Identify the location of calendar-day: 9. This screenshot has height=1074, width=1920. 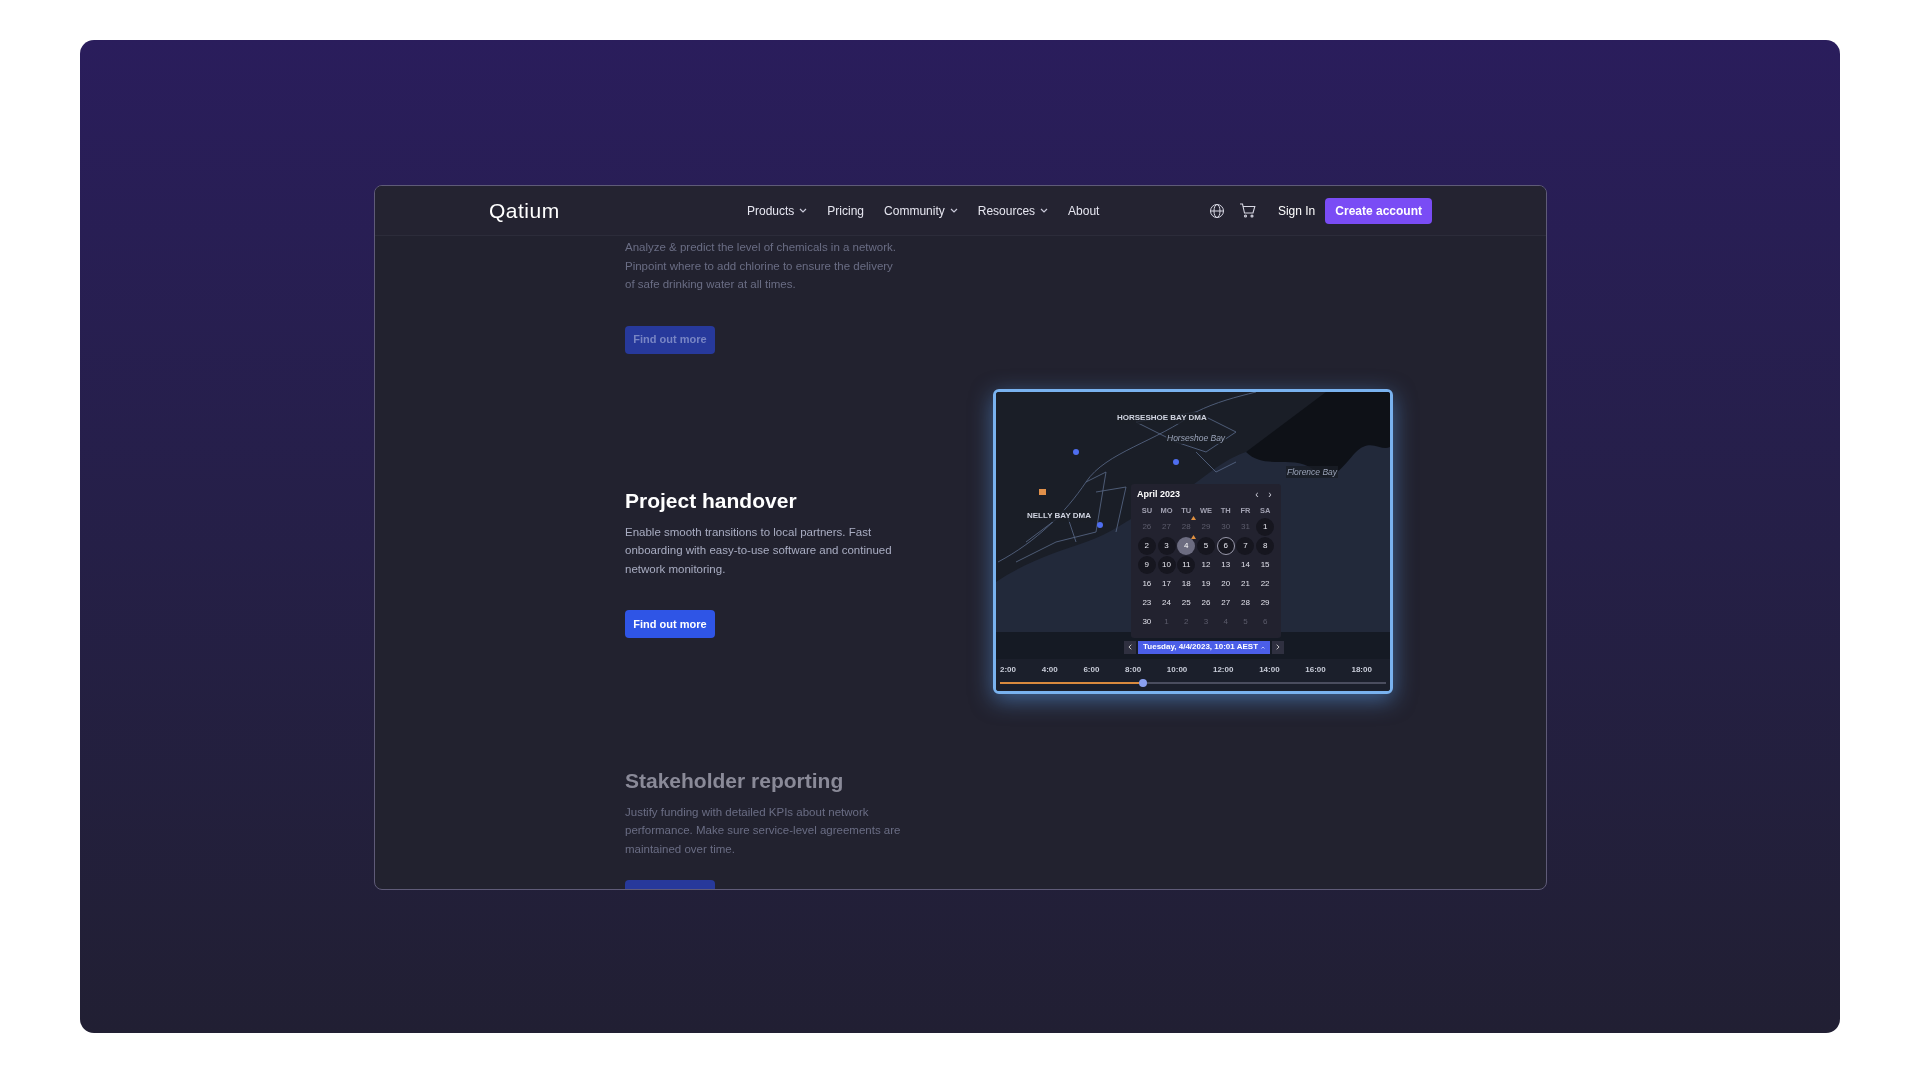
(1146, 564).